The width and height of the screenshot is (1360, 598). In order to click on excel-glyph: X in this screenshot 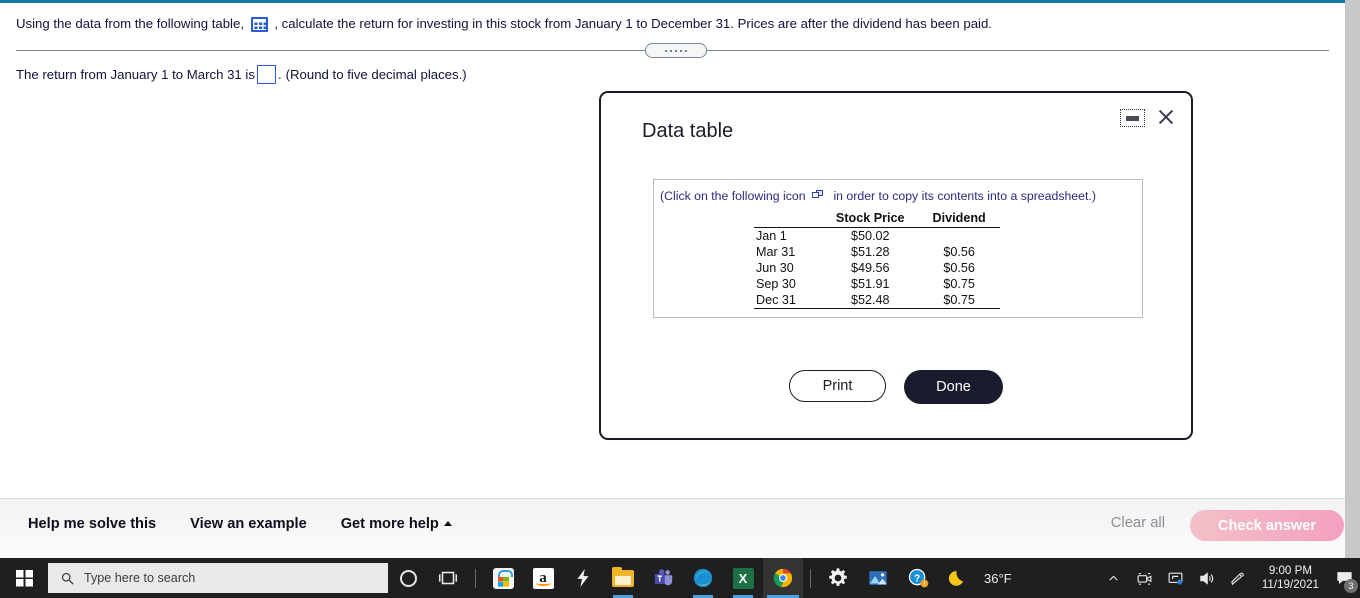, I will do `click(743, 578)`.